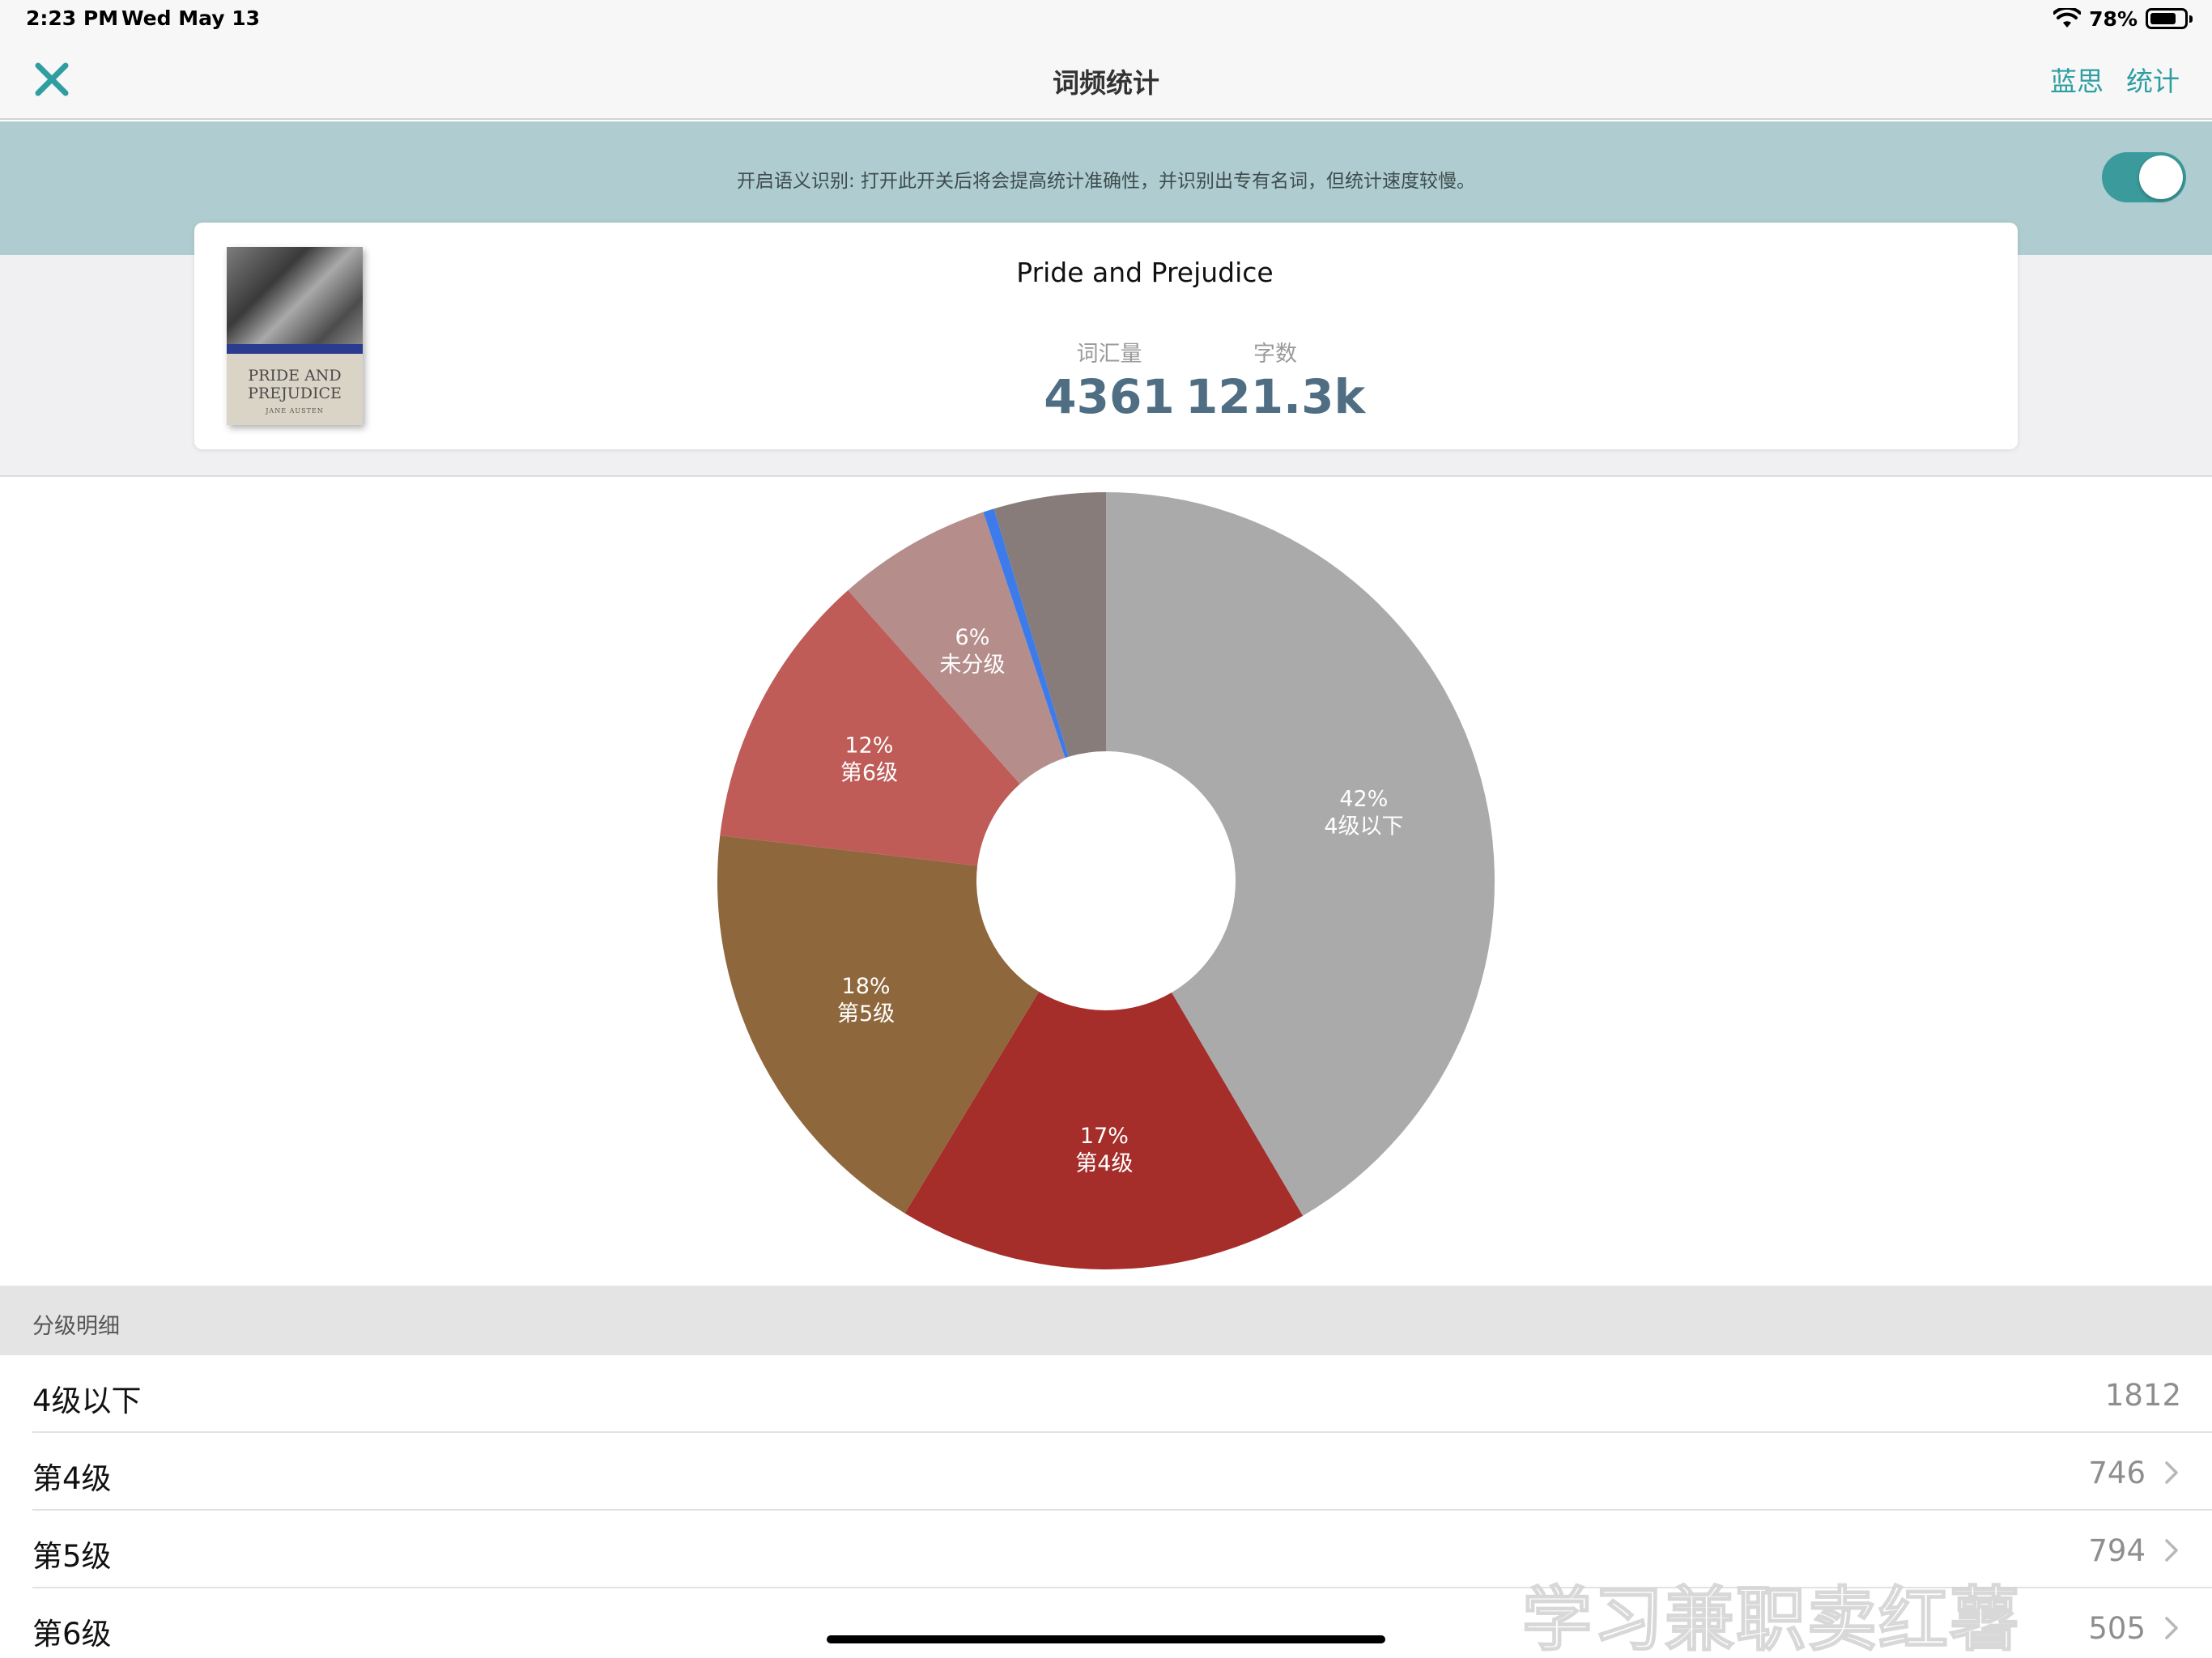  What do you see at coordinates (1109, 354) in the screenshot?
I see `vocab-label: 词汇量` at bounding box center [1109, 354].